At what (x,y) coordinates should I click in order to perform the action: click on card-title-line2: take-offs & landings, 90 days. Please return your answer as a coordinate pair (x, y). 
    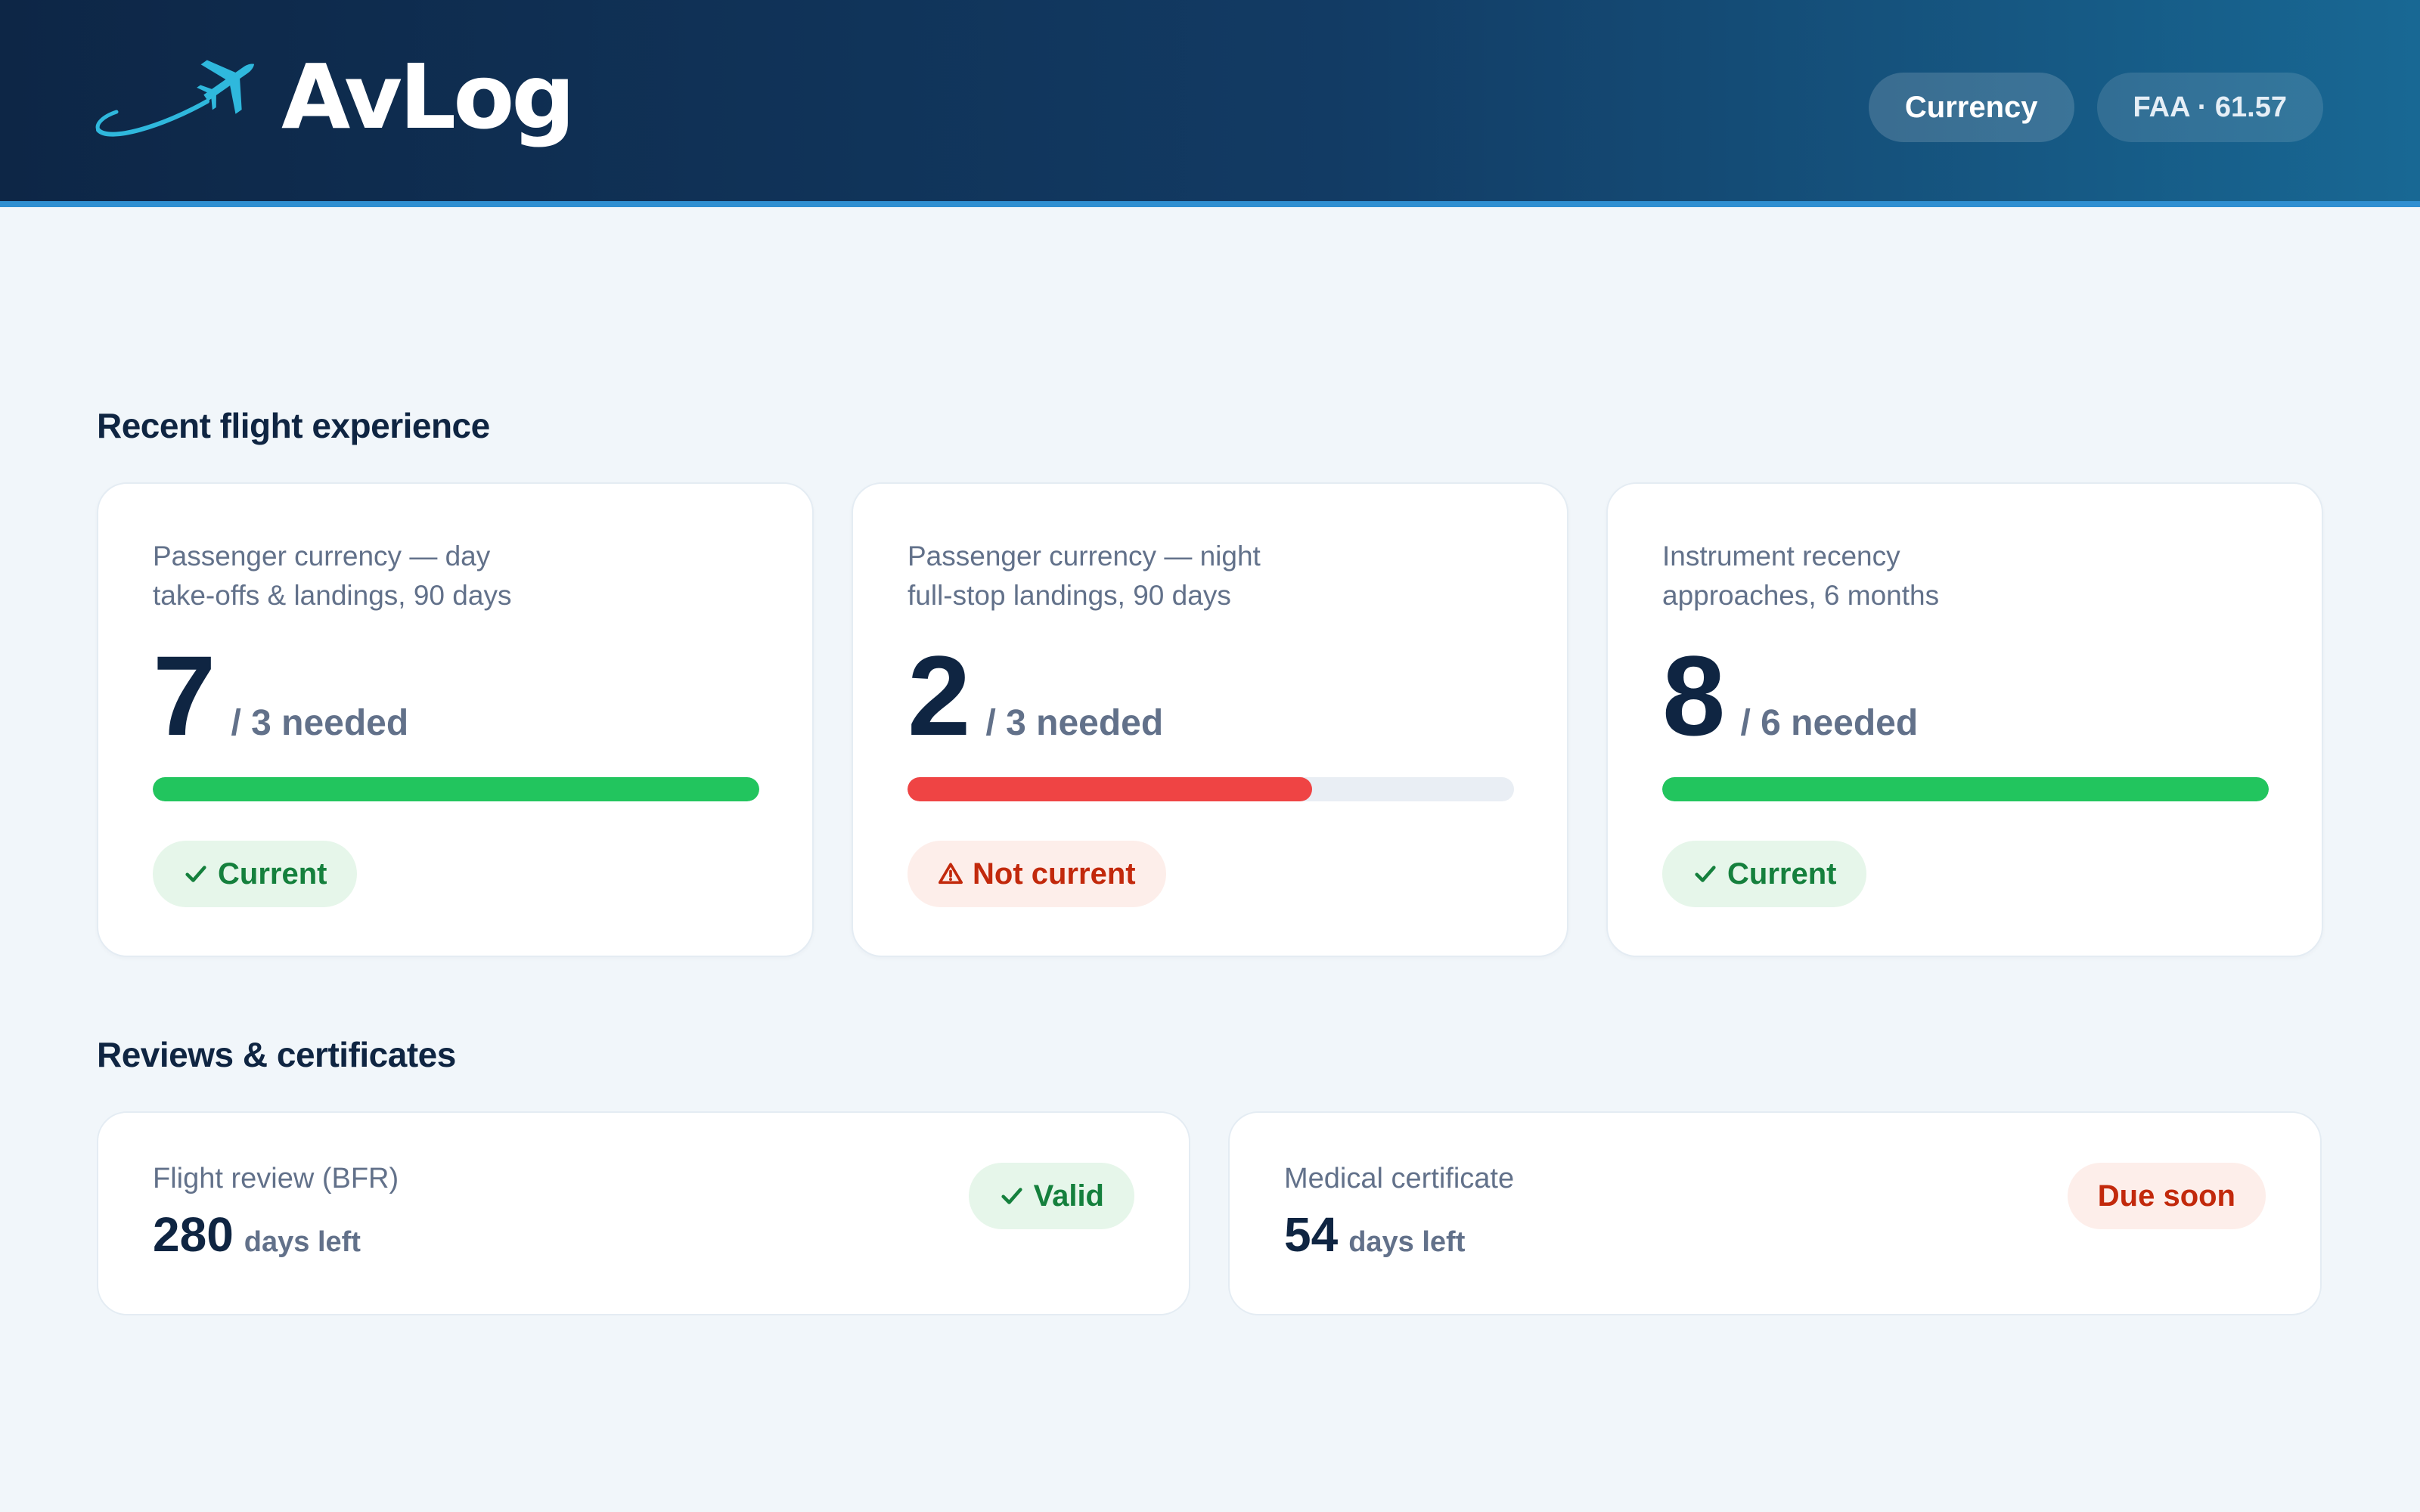
    Looking at the image, I should click on (332, 595).